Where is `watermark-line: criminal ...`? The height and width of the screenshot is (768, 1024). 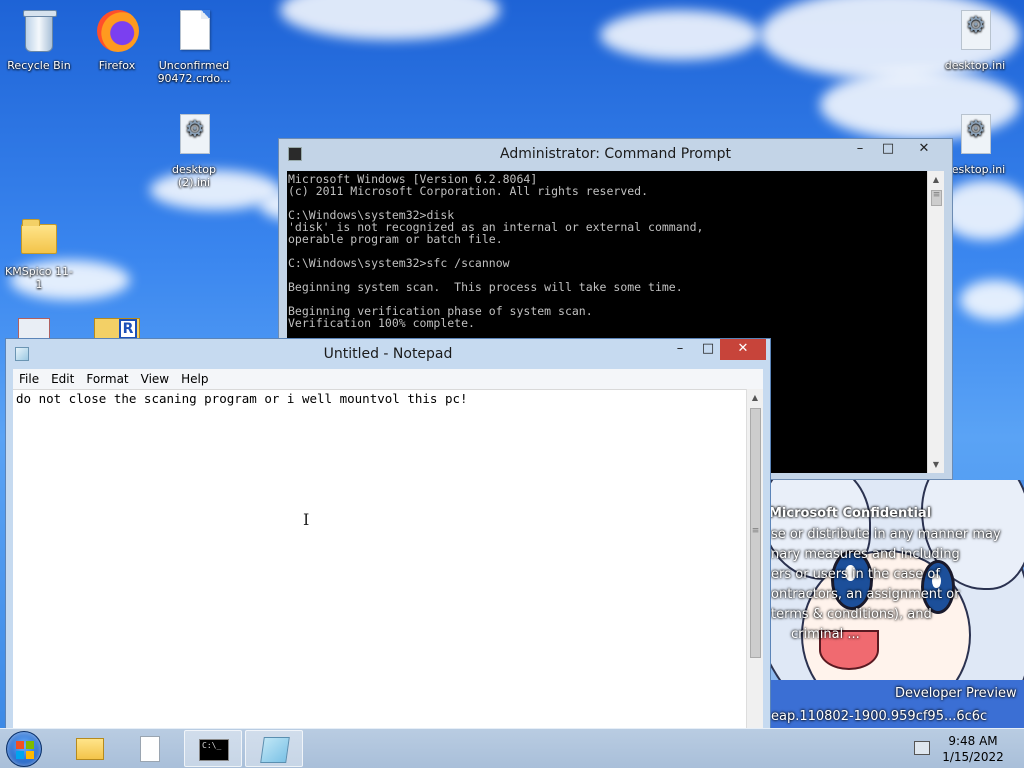
watermark-line: criminal ... is located at coordinates (825, 634).